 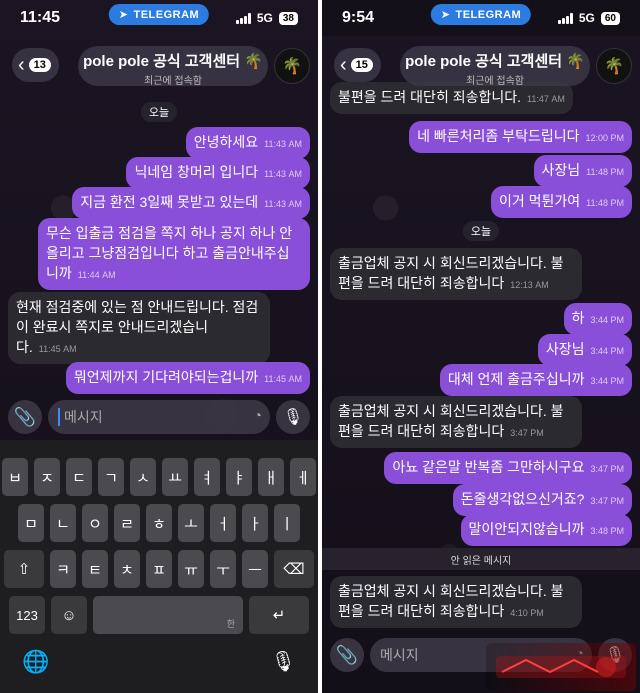 I want to click on voice-button: 🎙, so click(x=293, y=417).